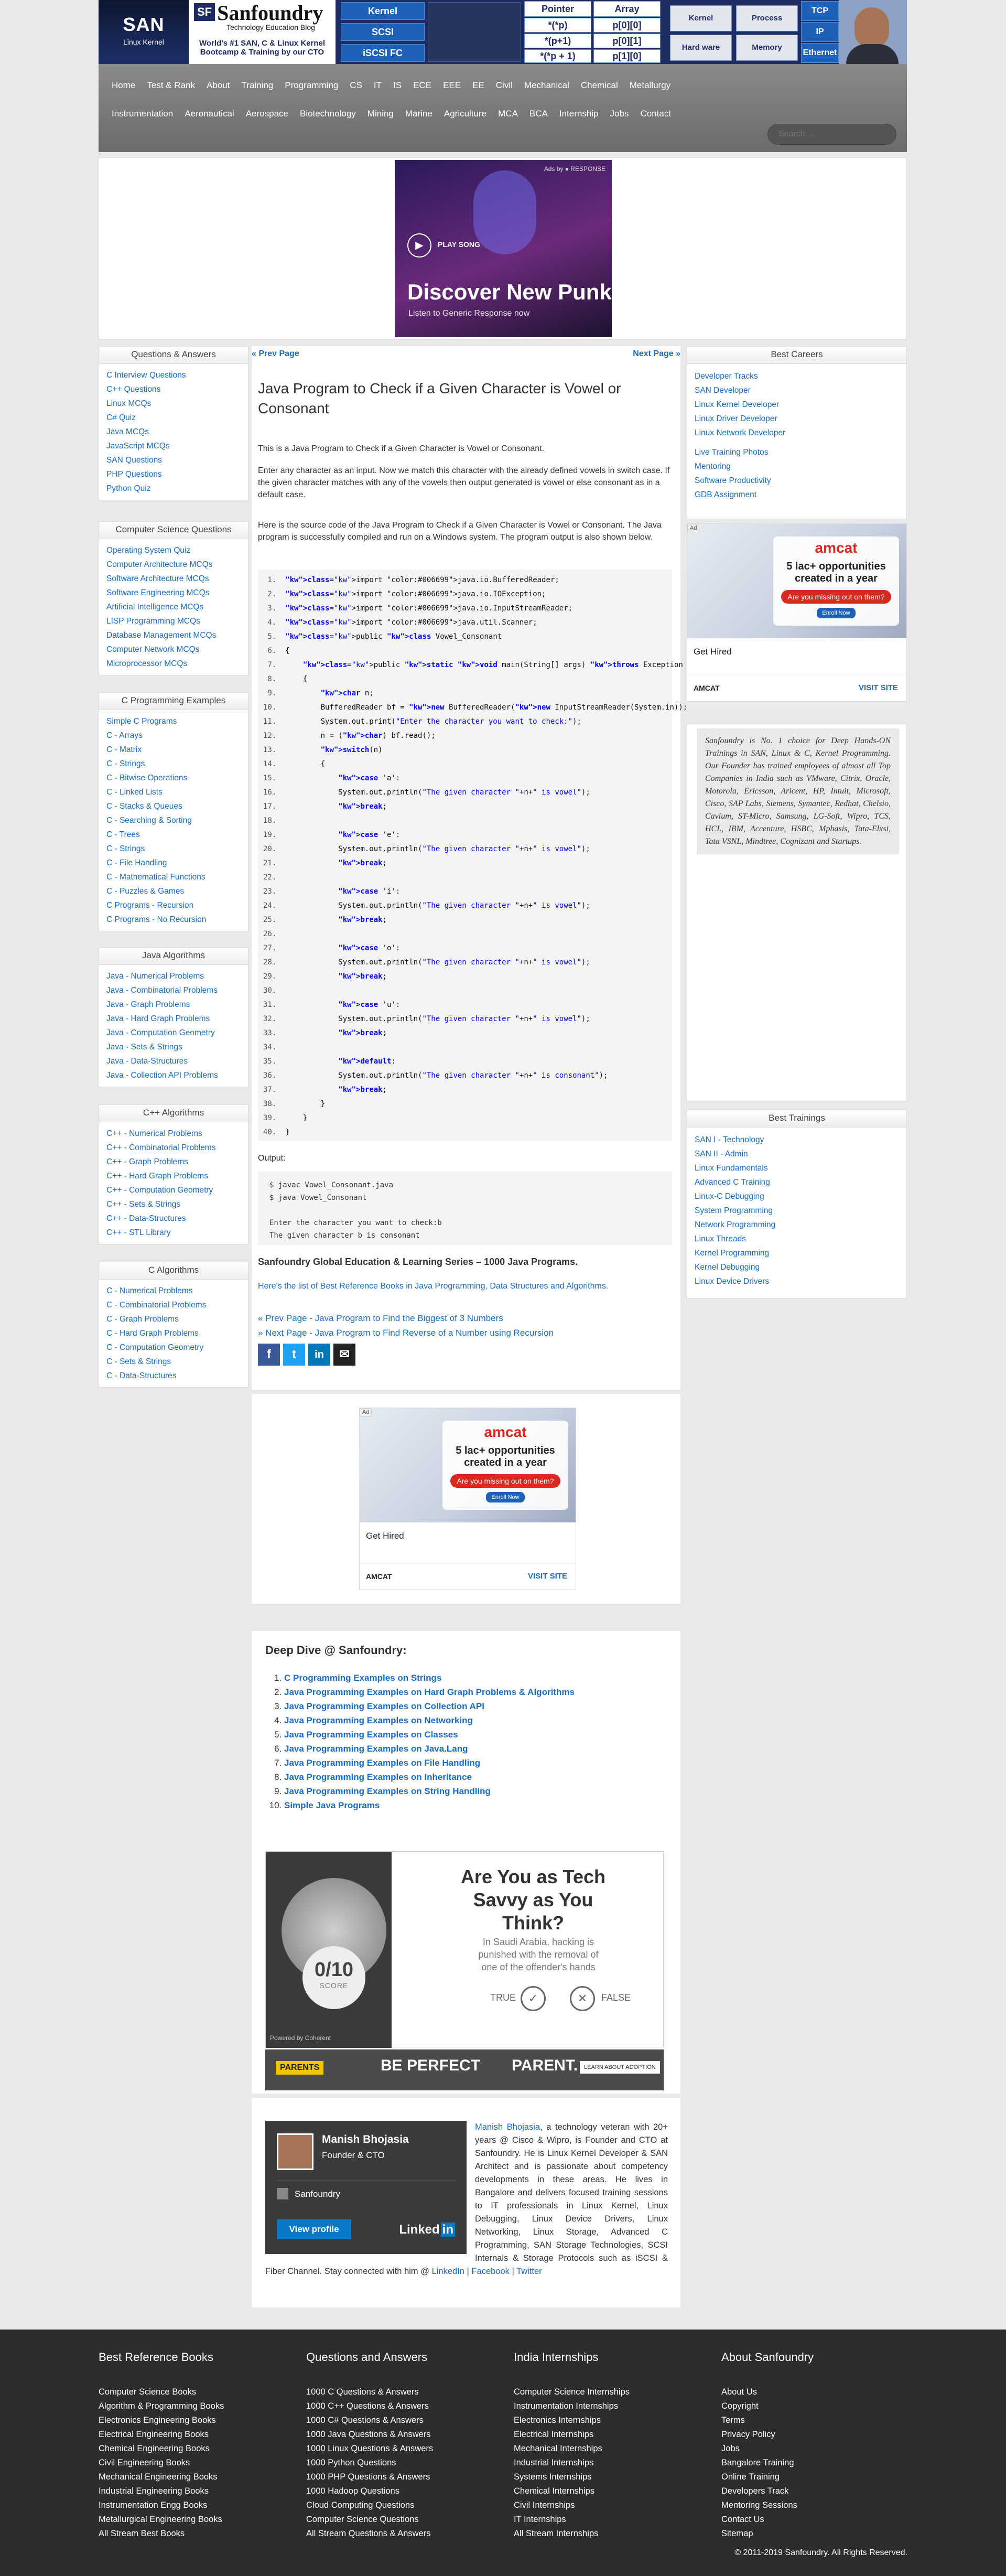 The image size is (1006, 2576). I want to click on list-item-all-stream-best-books: All Stream Best Books, so click(162, 2534).